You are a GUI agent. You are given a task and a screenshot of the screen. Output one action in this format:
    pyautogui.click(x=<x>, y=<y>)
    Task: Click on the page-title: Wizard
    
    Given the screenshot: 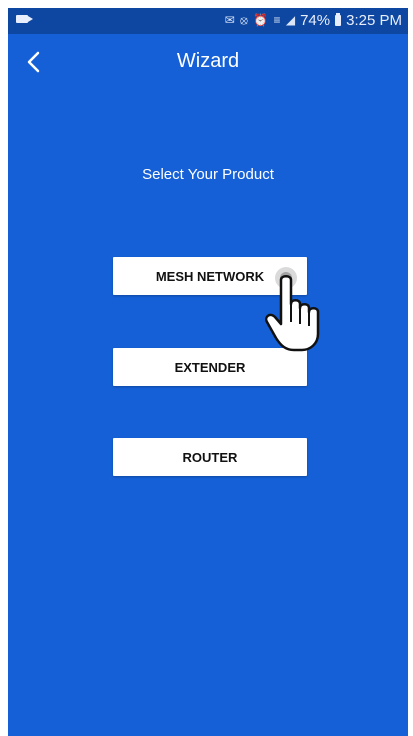 What is the action you would take?
    pyautogui.click(x=208, y=61)
    